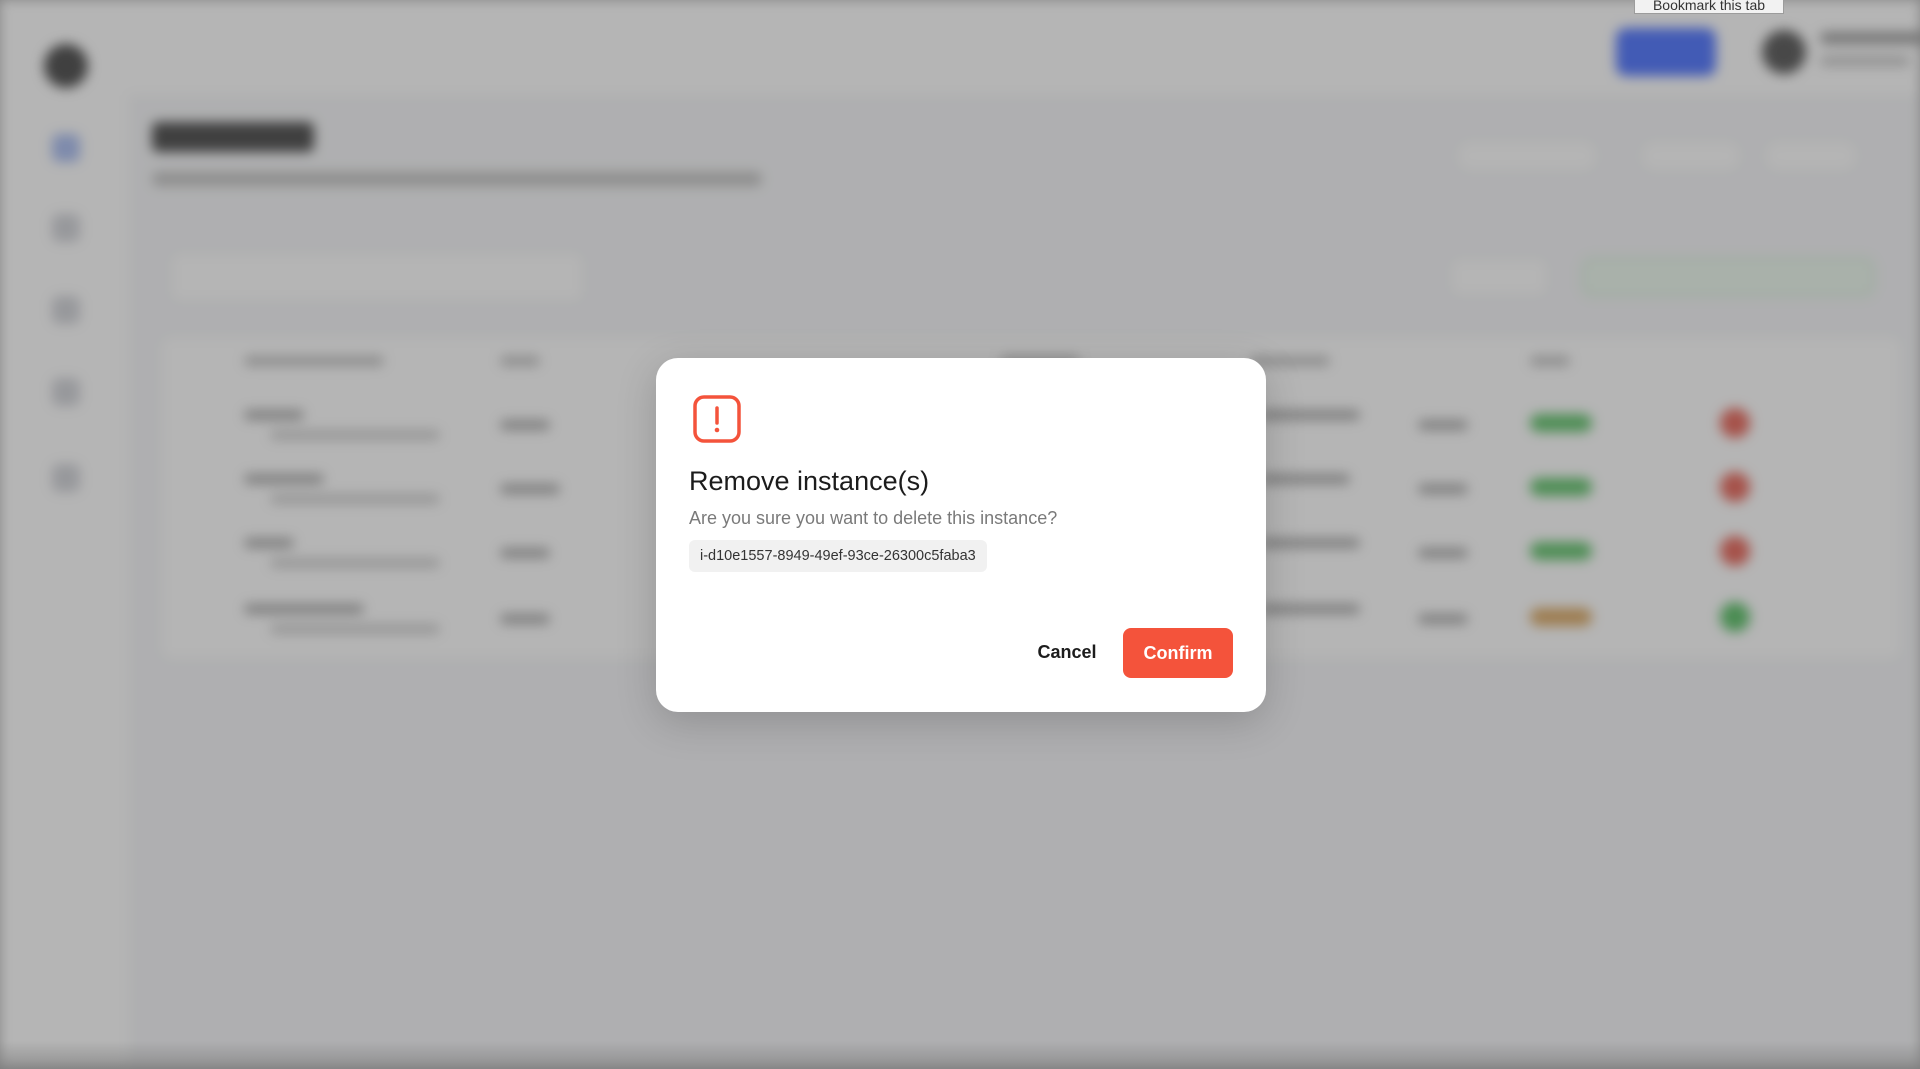 The width and height of the screenshot is (1920, 1069). What do you see at coordinates (960, 1055) in the screenshot?
I see `bottom-shadow` at bounding box center [960, 1055].